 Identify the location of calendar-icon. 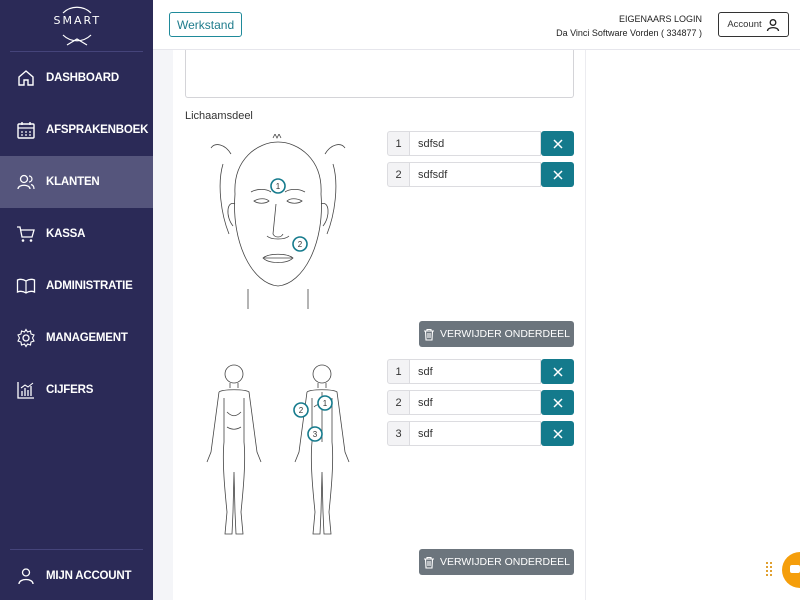
(26, 130).